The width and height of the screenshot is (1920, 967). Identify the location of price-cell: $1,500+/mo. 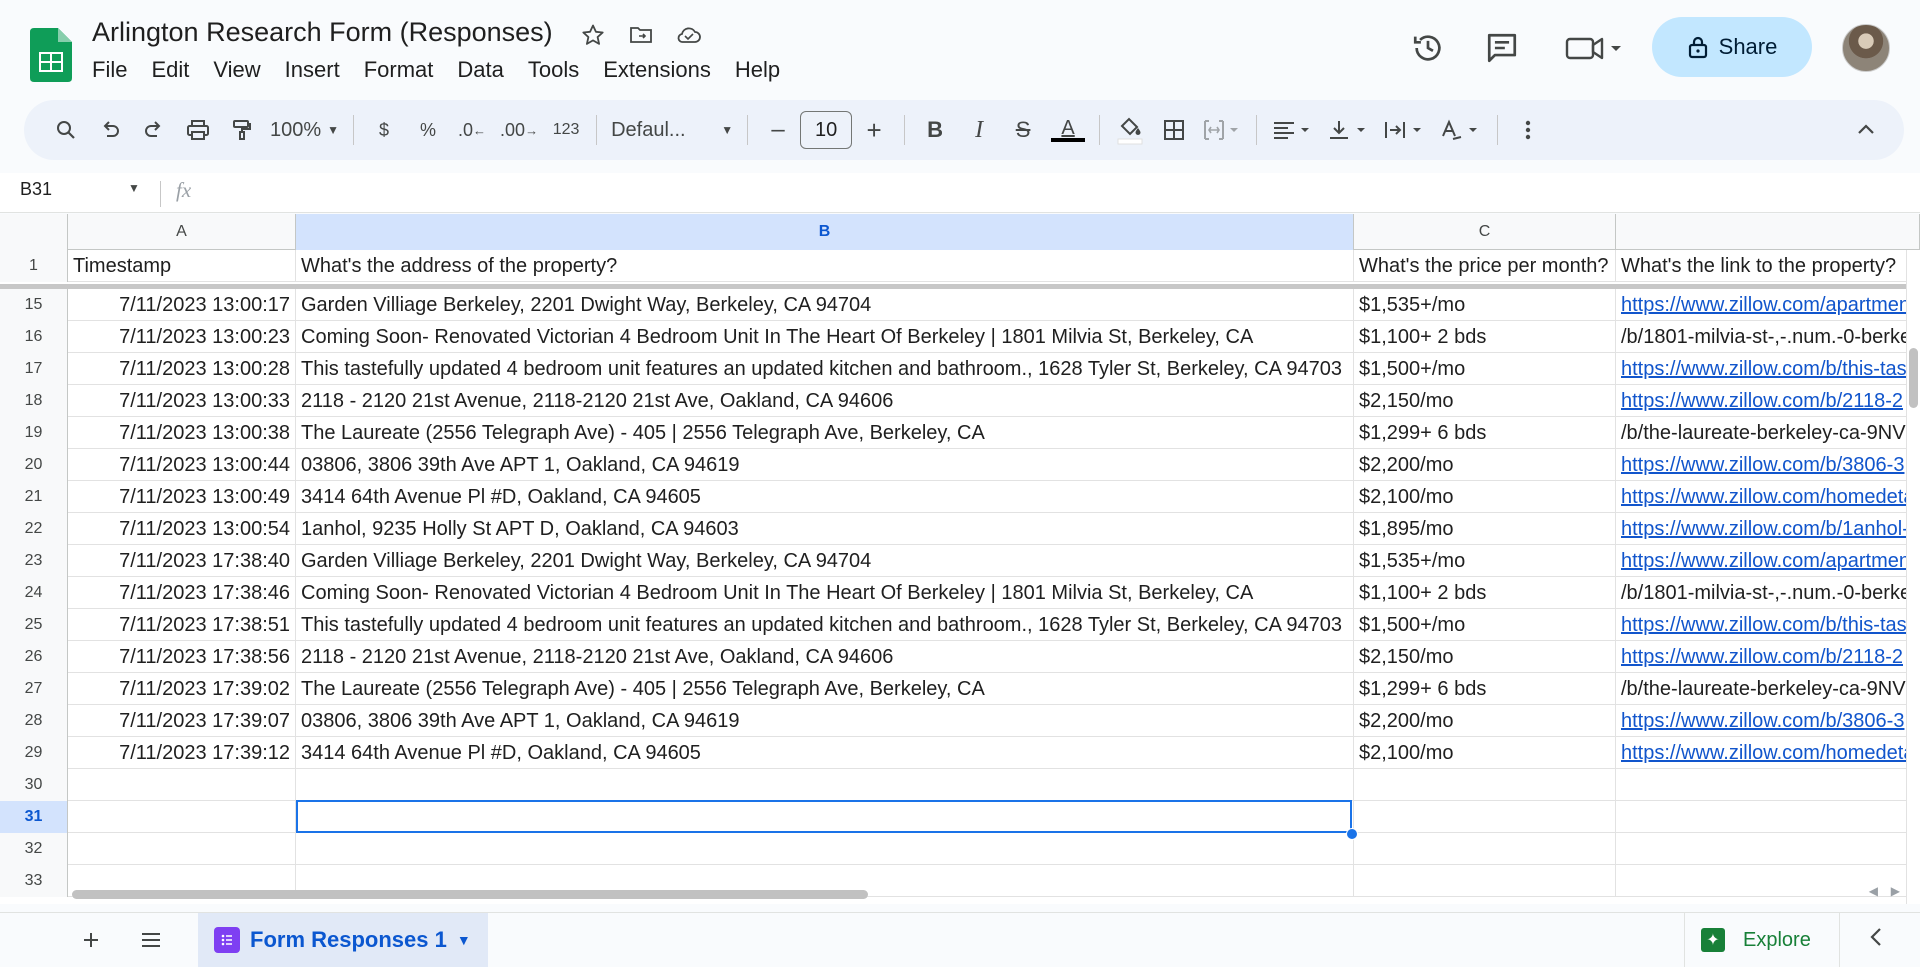
(1485, 369).